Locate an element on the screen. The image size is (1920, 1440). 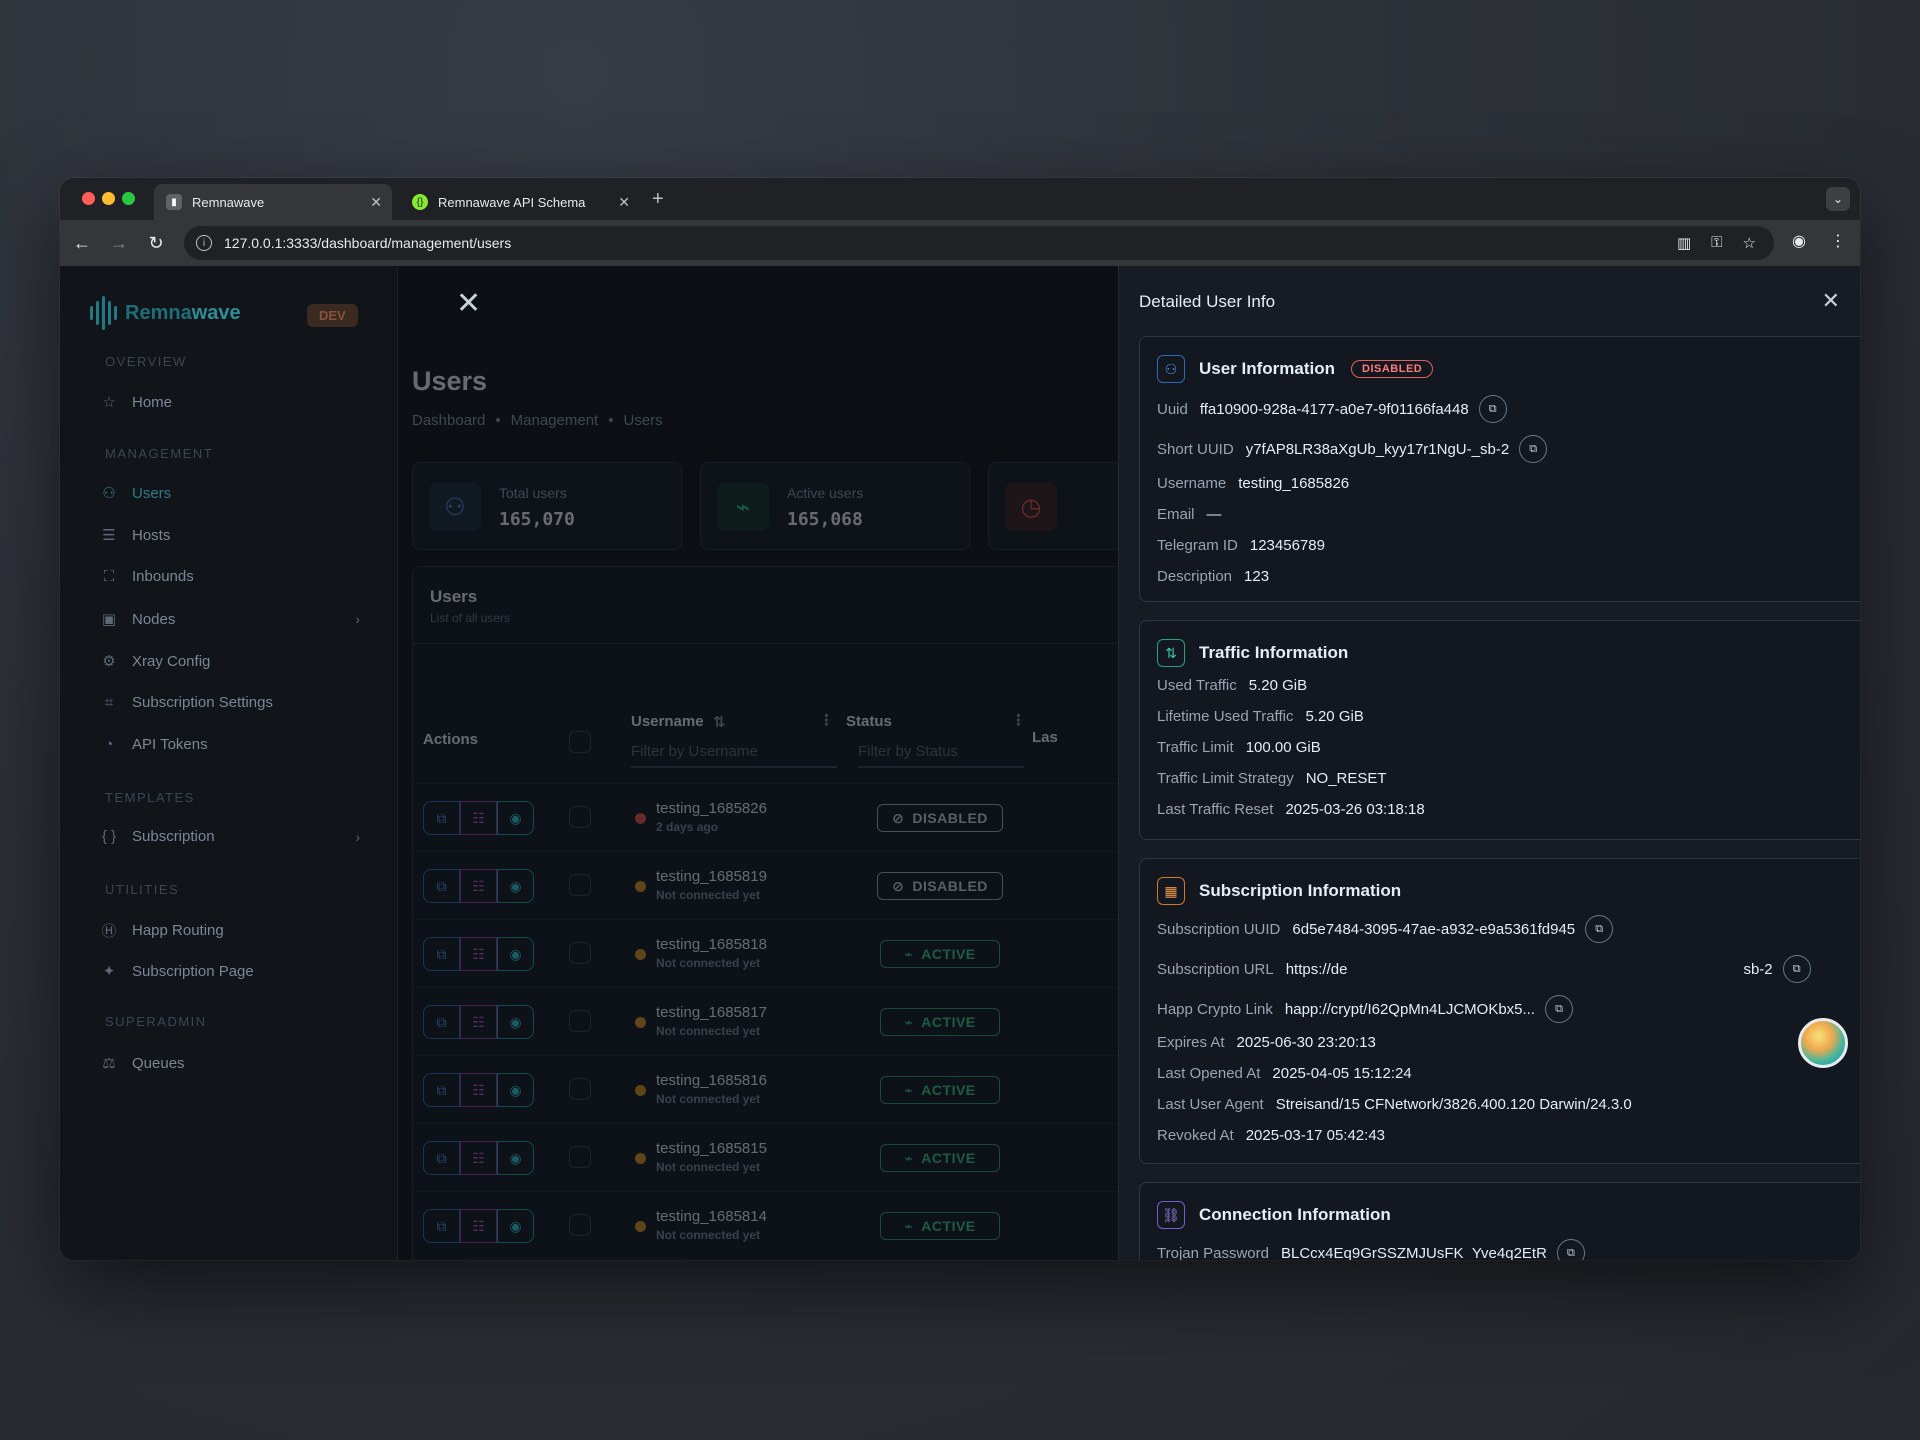
browser-menu-icon: ⋮ is located at coordinates (1838, 241).